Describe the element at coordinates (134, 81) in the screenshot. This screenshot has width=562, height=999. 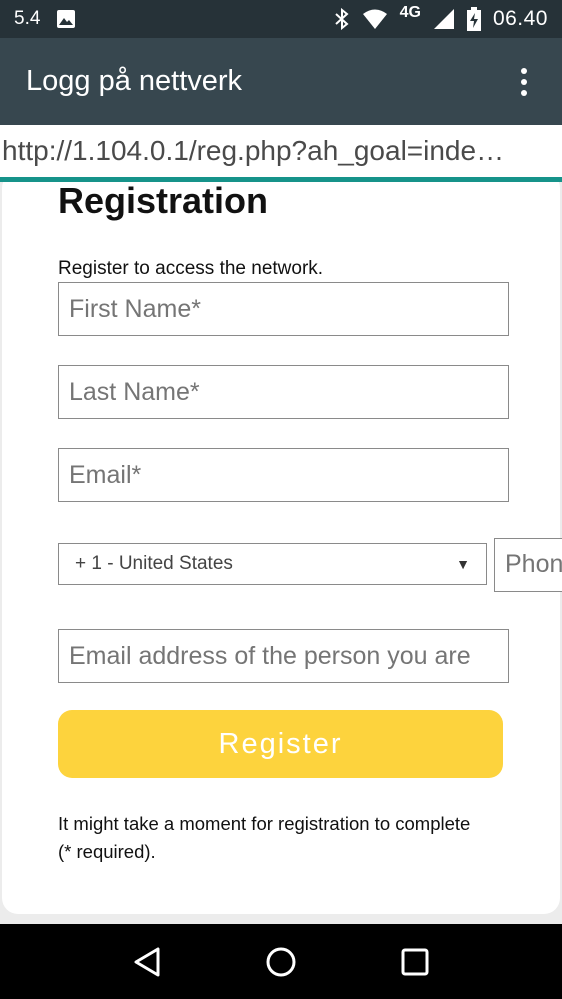
I see `app-title: Logg på nettverk` at that location.